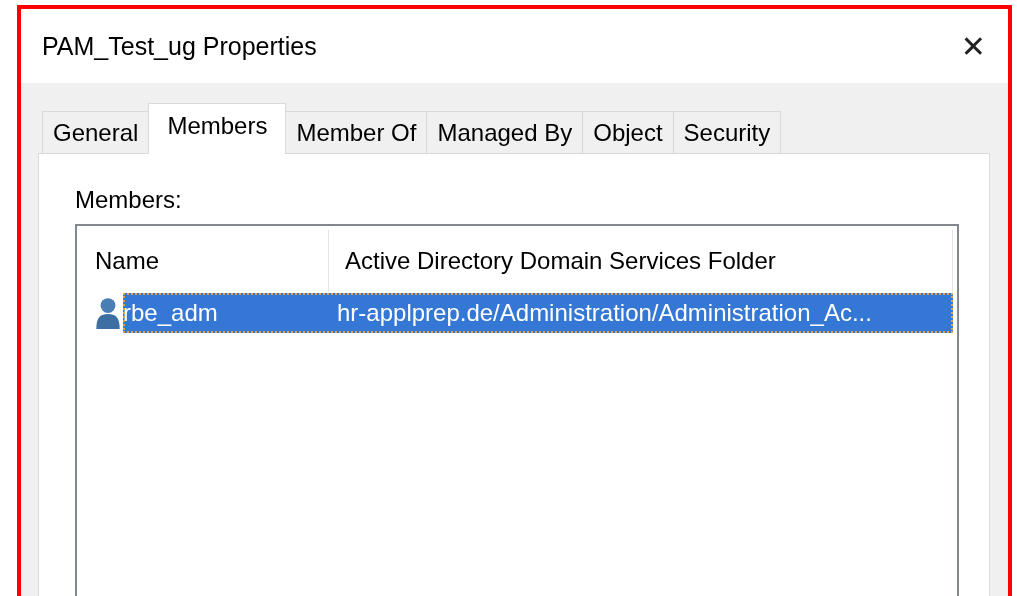 This screenshot has width=1017, height=596. What do you see at coordinates (203, 261) in the screenshot?
I see `column-header: Name` at bounding box center [203, 261].